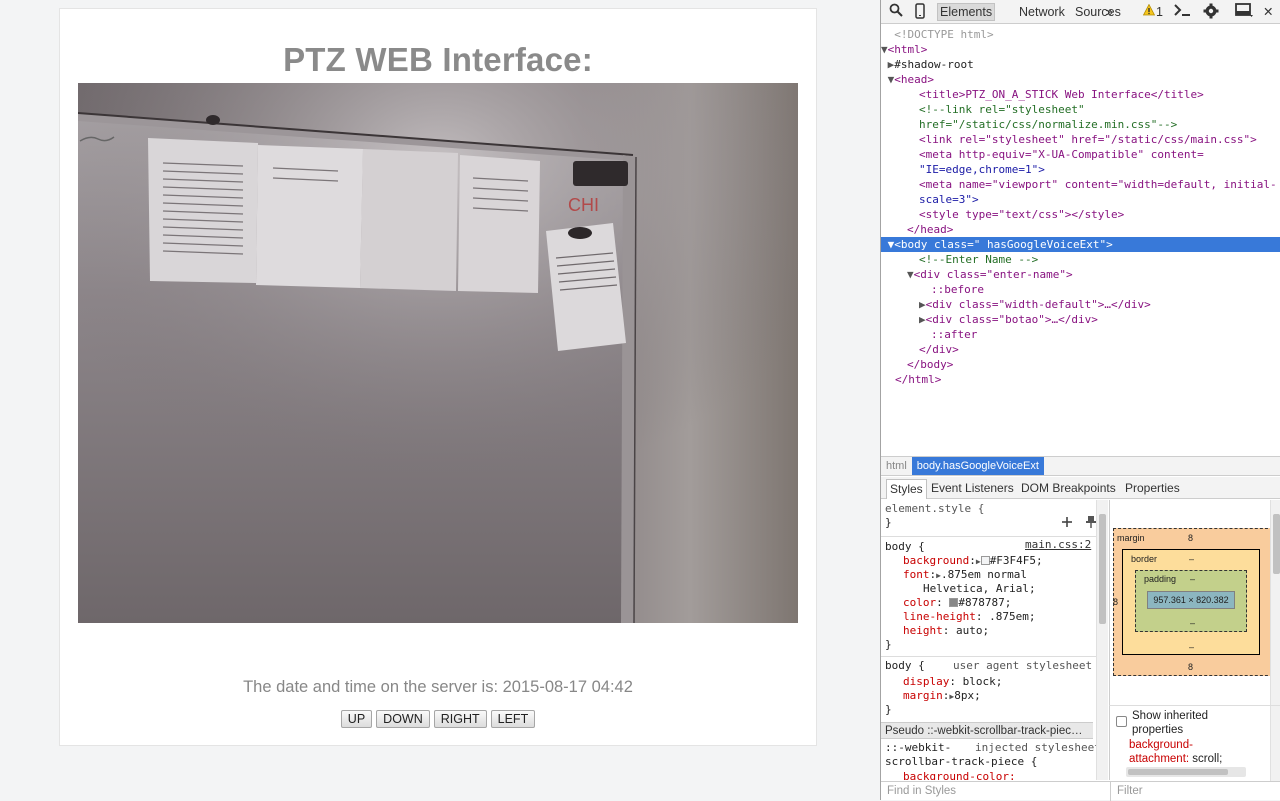 The height and width of the screenshot is (801, 1280). Describe the element at coordinates (1080, 259) in the screenshot. I see `tree-node: <!--Enter Name -->` at that location.